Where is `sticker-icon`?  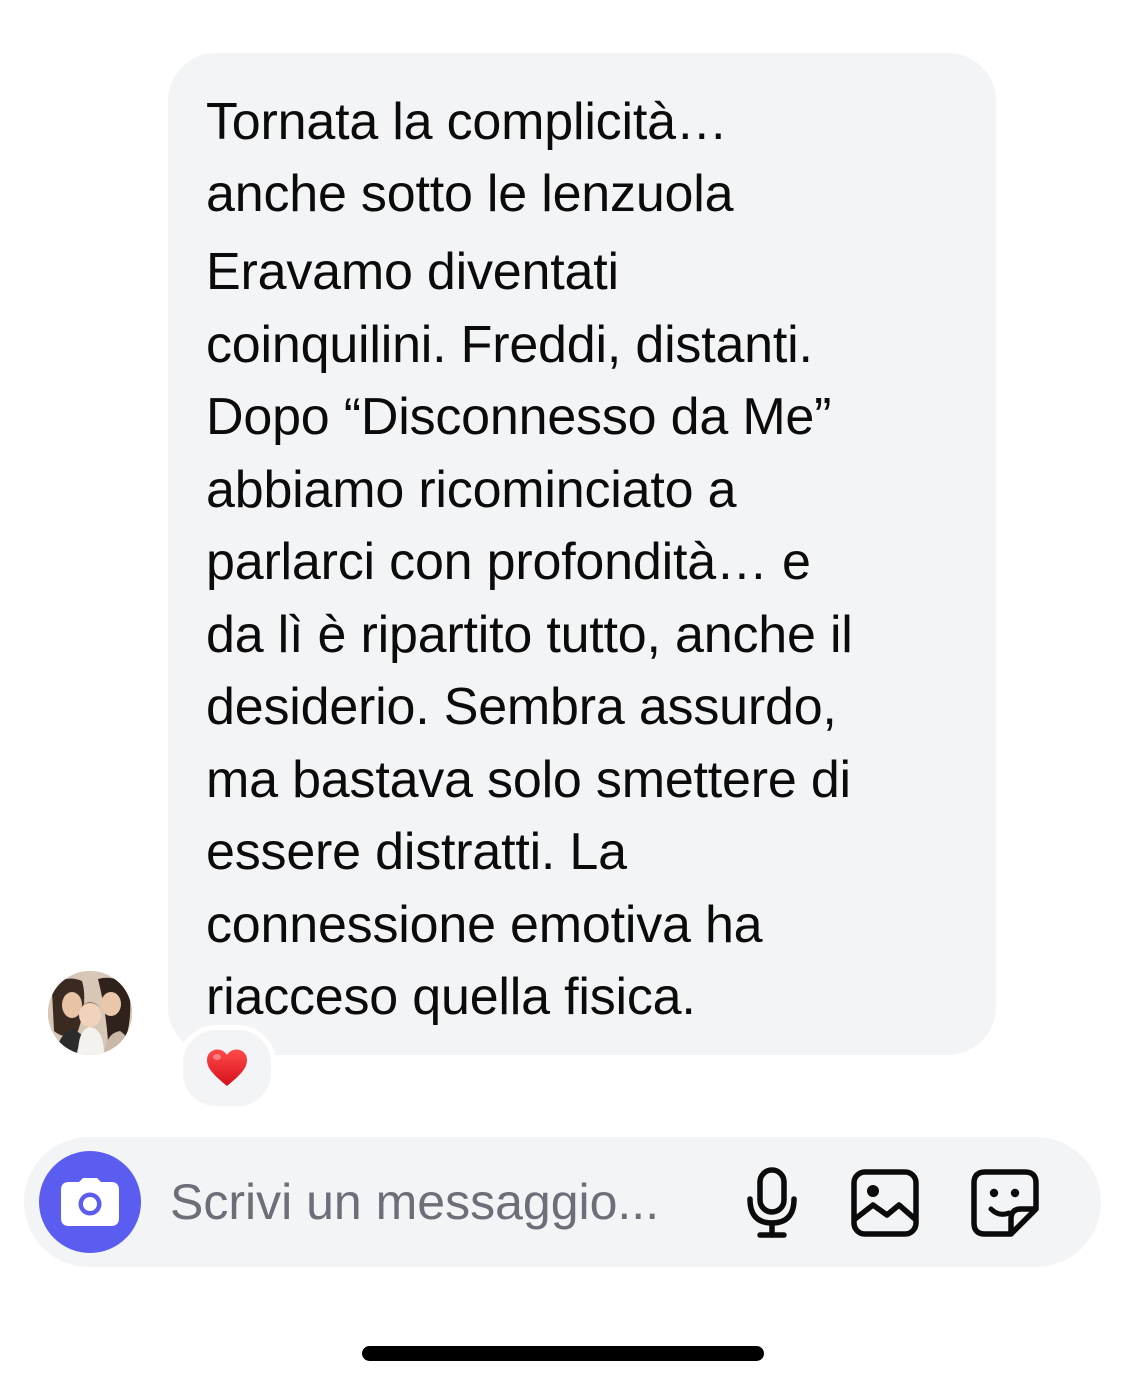 sticker-icon is located at coordinates (1005, 1203).